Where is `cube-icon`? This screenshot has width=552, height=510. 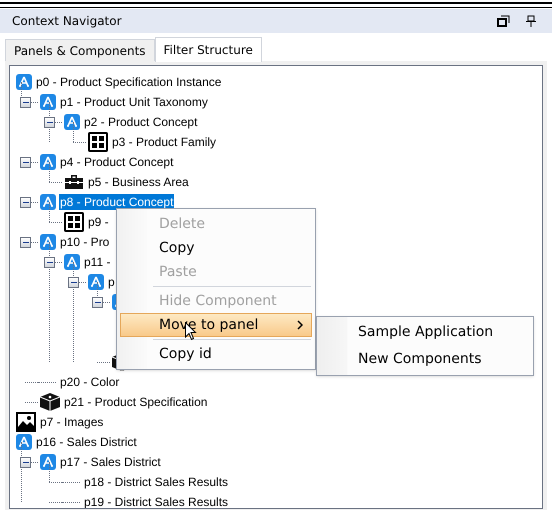 cube-icon is located at coordinates (50, 402).